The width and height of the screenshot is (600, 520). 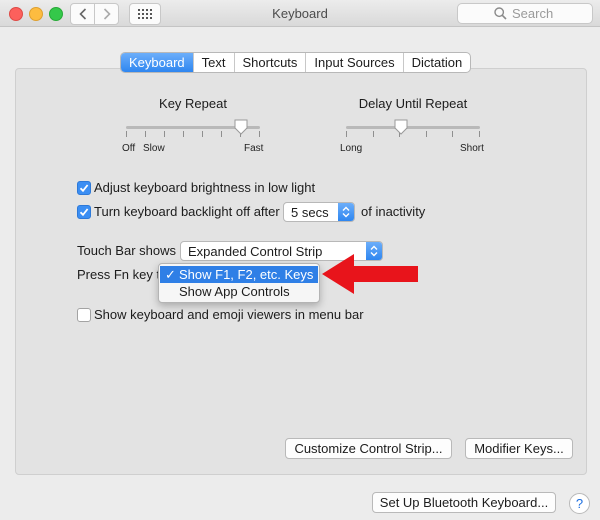 I want to click on brightness-checkbox, so click(x=84, y=188).